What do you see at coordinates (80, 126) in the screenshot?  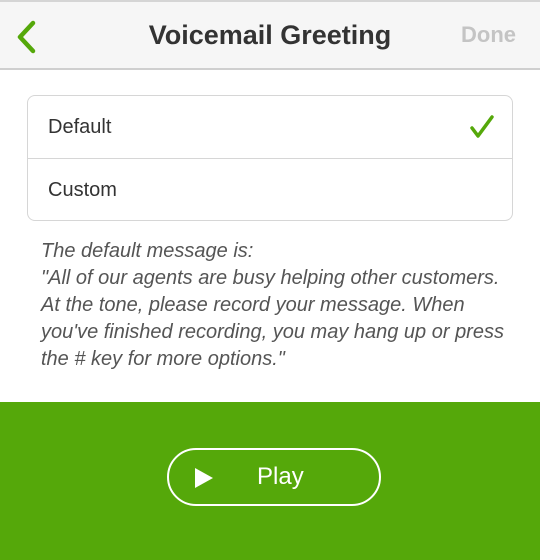 I see `option-label: Default` at bounding box center [80, 126].